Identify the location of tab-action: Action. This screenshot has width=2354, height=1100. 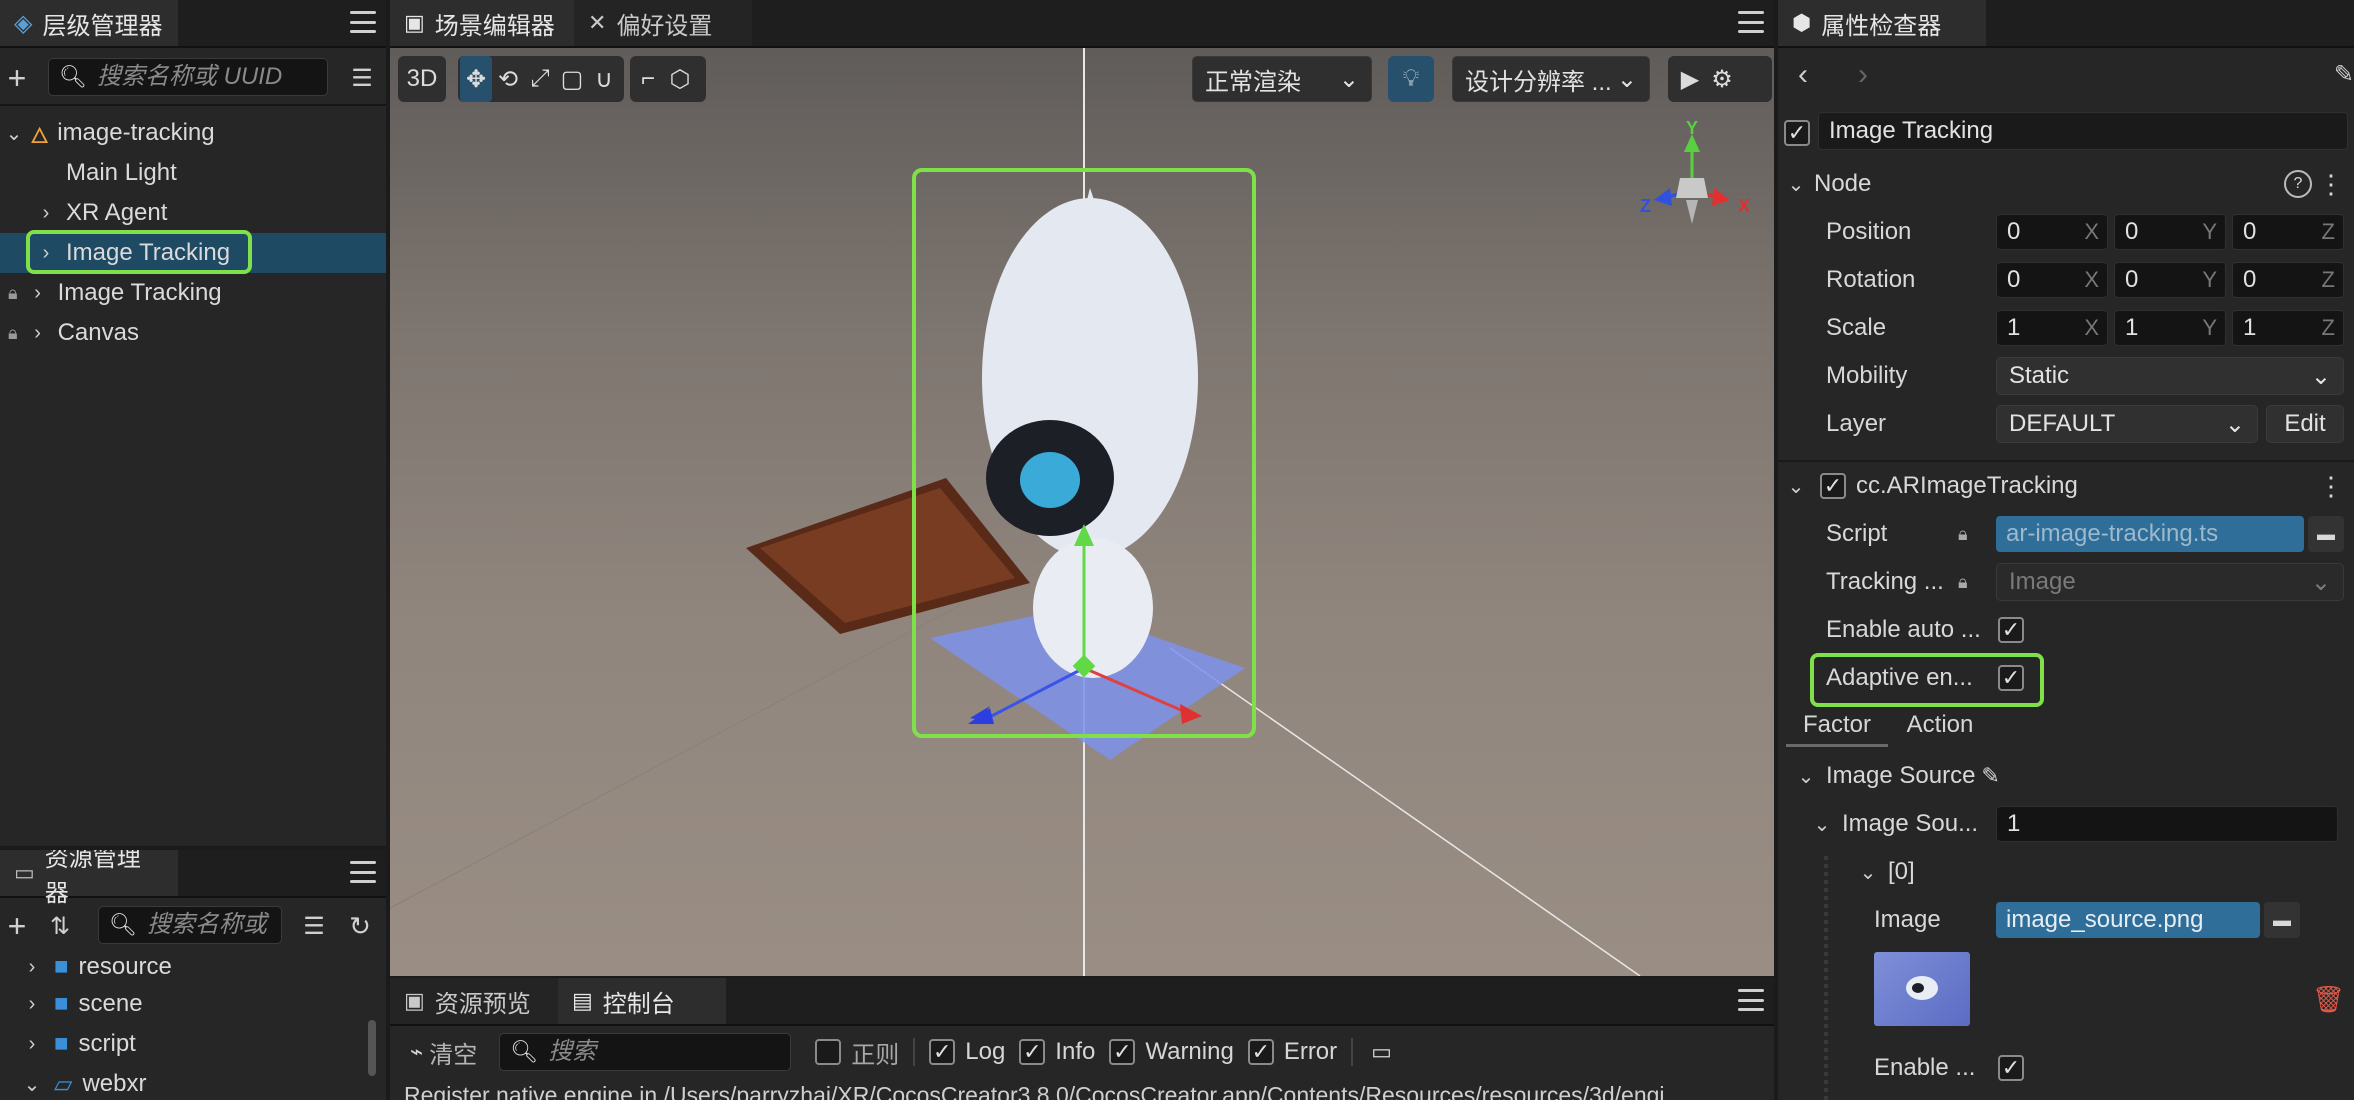
(1940, 725).